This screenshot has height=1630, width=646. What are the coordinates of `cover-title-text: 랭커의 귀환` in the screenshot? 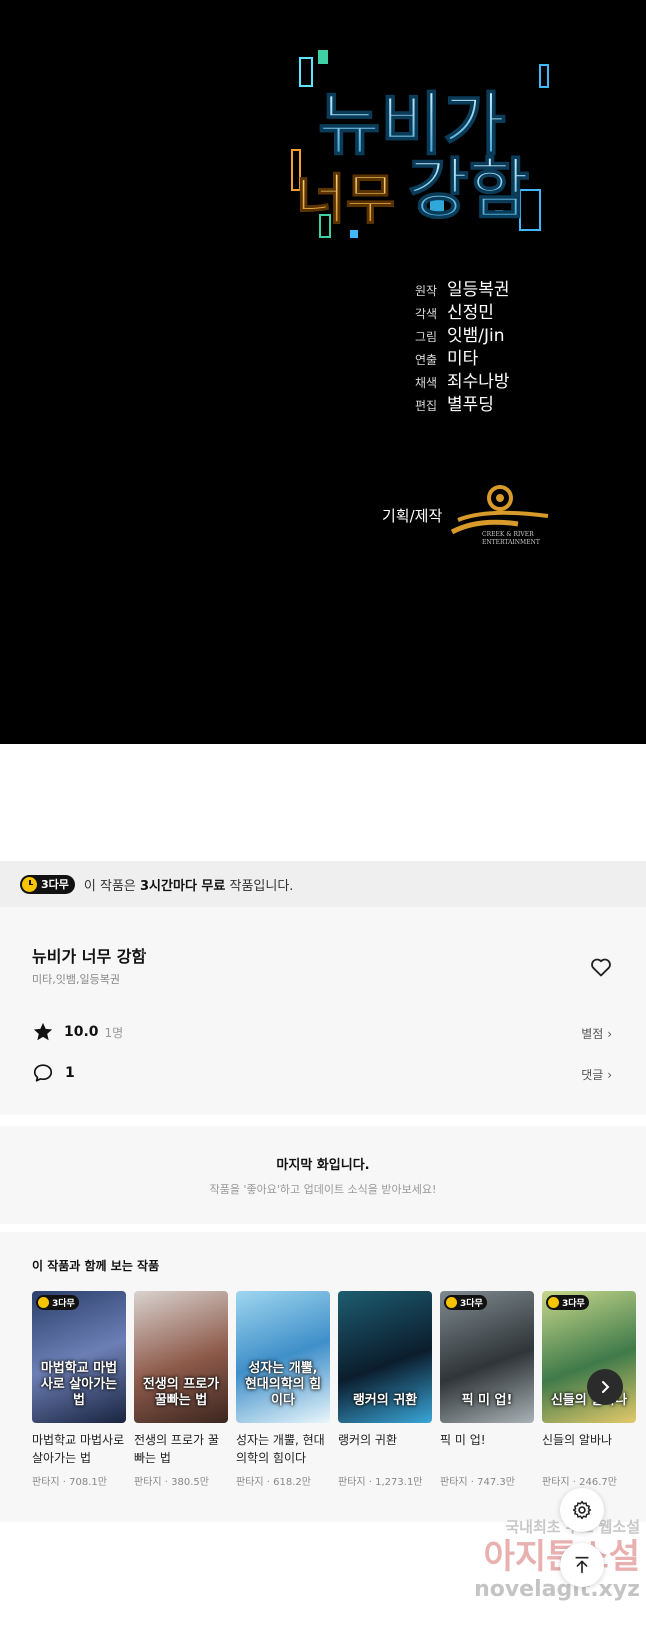 It's located at (385, 1400).